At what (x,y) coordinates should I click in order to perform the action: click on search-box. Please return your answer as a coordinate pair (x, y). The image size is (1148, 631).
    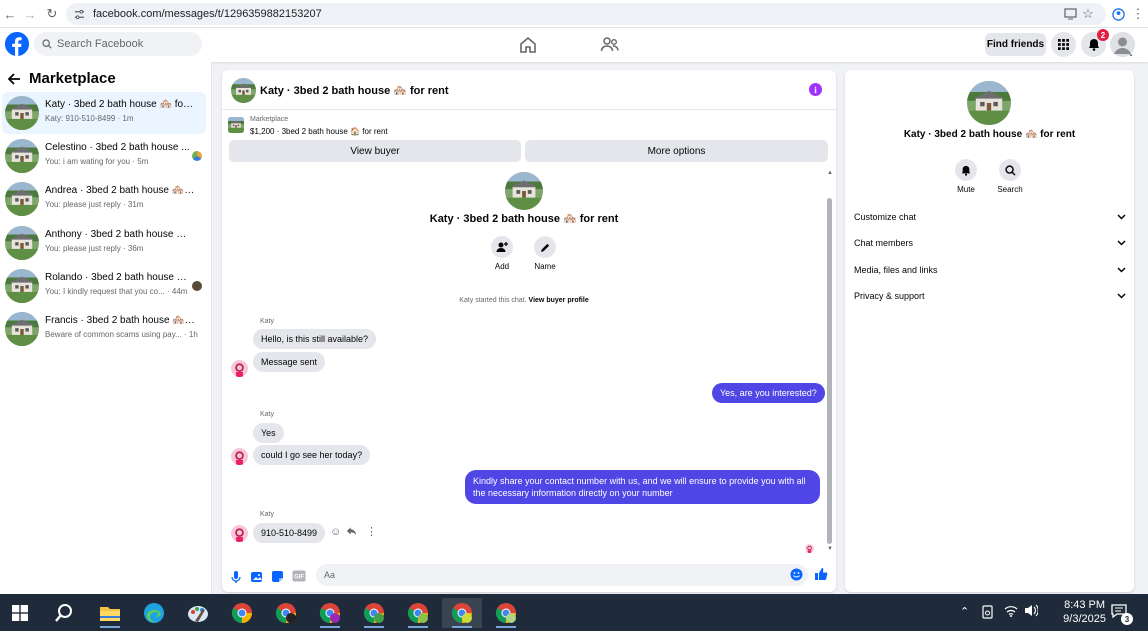
    Looking at the image, I should click on (118, 44).